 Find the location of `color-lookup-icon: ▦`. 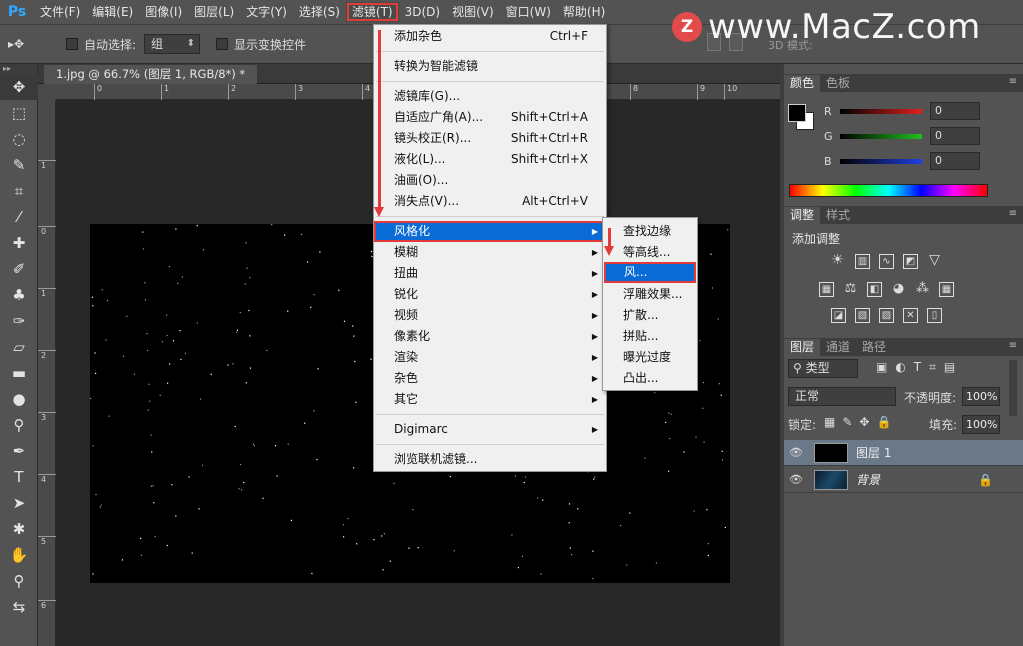

color-lookup-icon: ▦ is located at coordinates (946, 289).